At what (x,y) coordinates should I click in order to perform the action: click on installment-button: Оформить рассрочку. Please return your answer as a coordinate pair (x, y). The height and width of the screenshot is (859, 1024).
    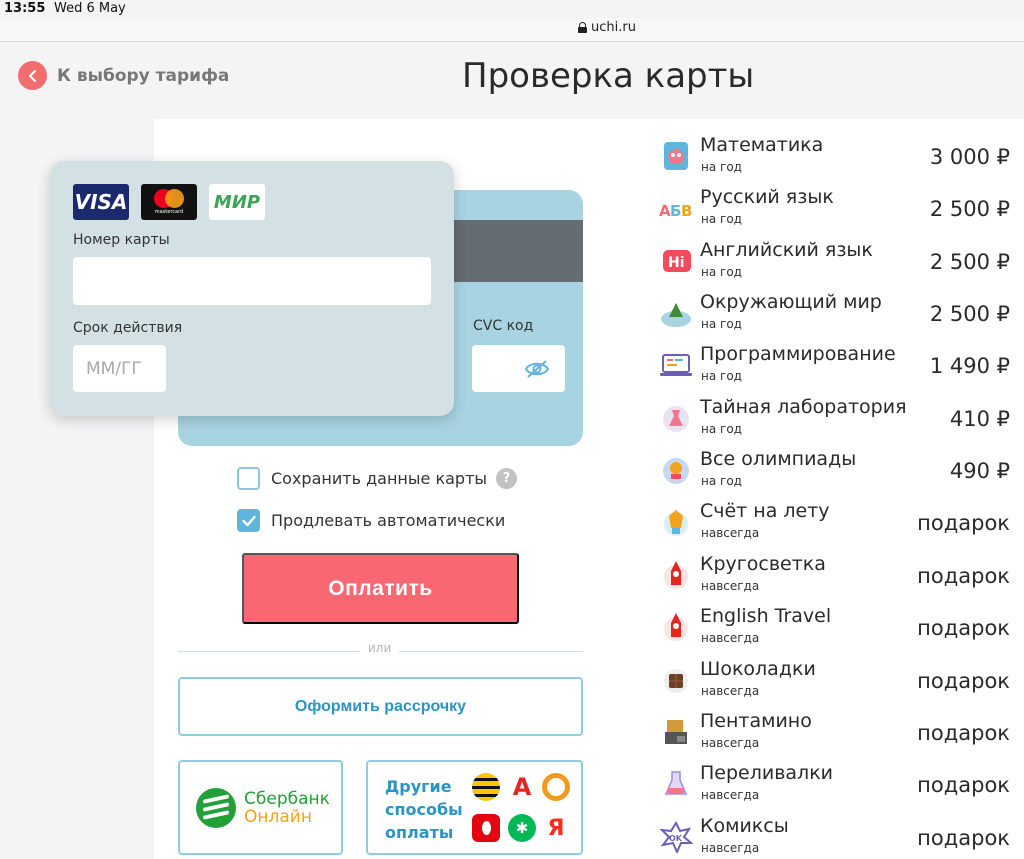
    Looking at the image, I should click on (380, 706).